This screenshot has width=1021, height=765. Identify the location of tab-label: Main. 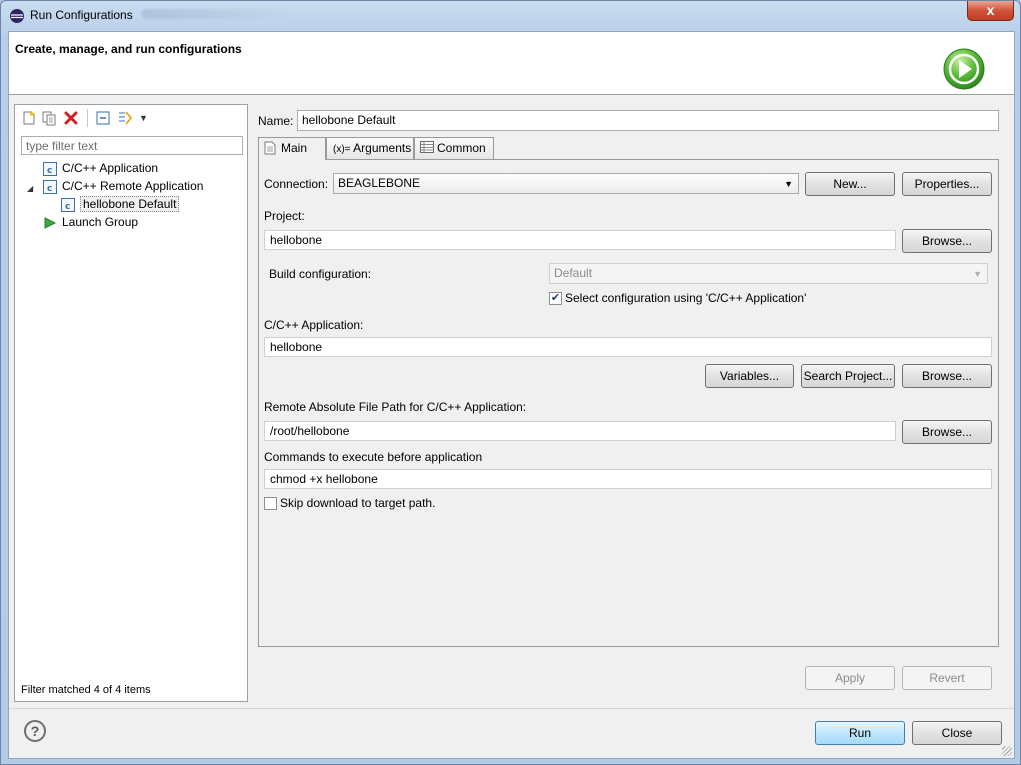
(294, 148).